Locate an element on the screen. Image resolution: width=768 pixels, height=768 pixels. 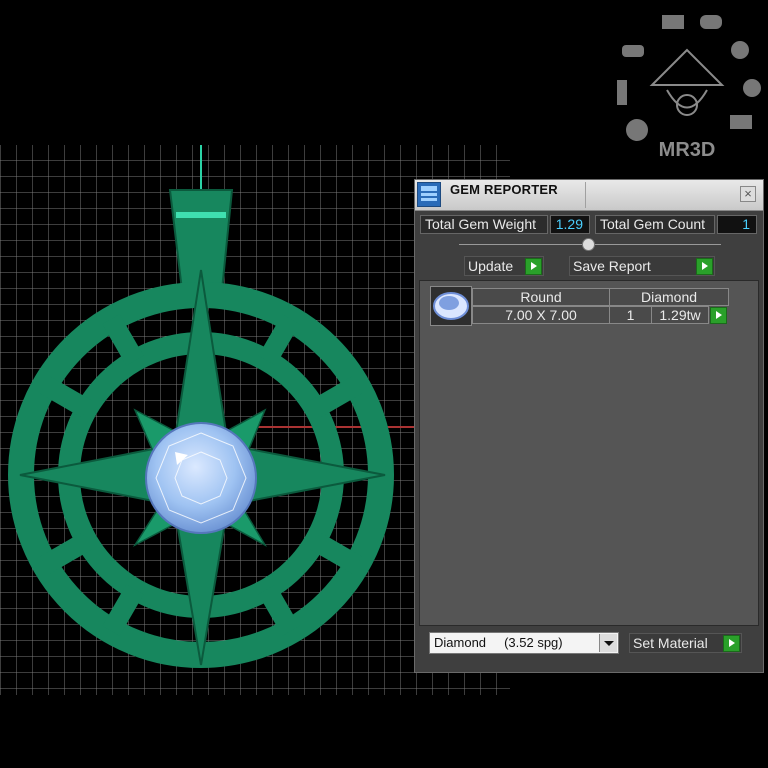
set-material-button: Set Material is located at coordinates (685, 643).